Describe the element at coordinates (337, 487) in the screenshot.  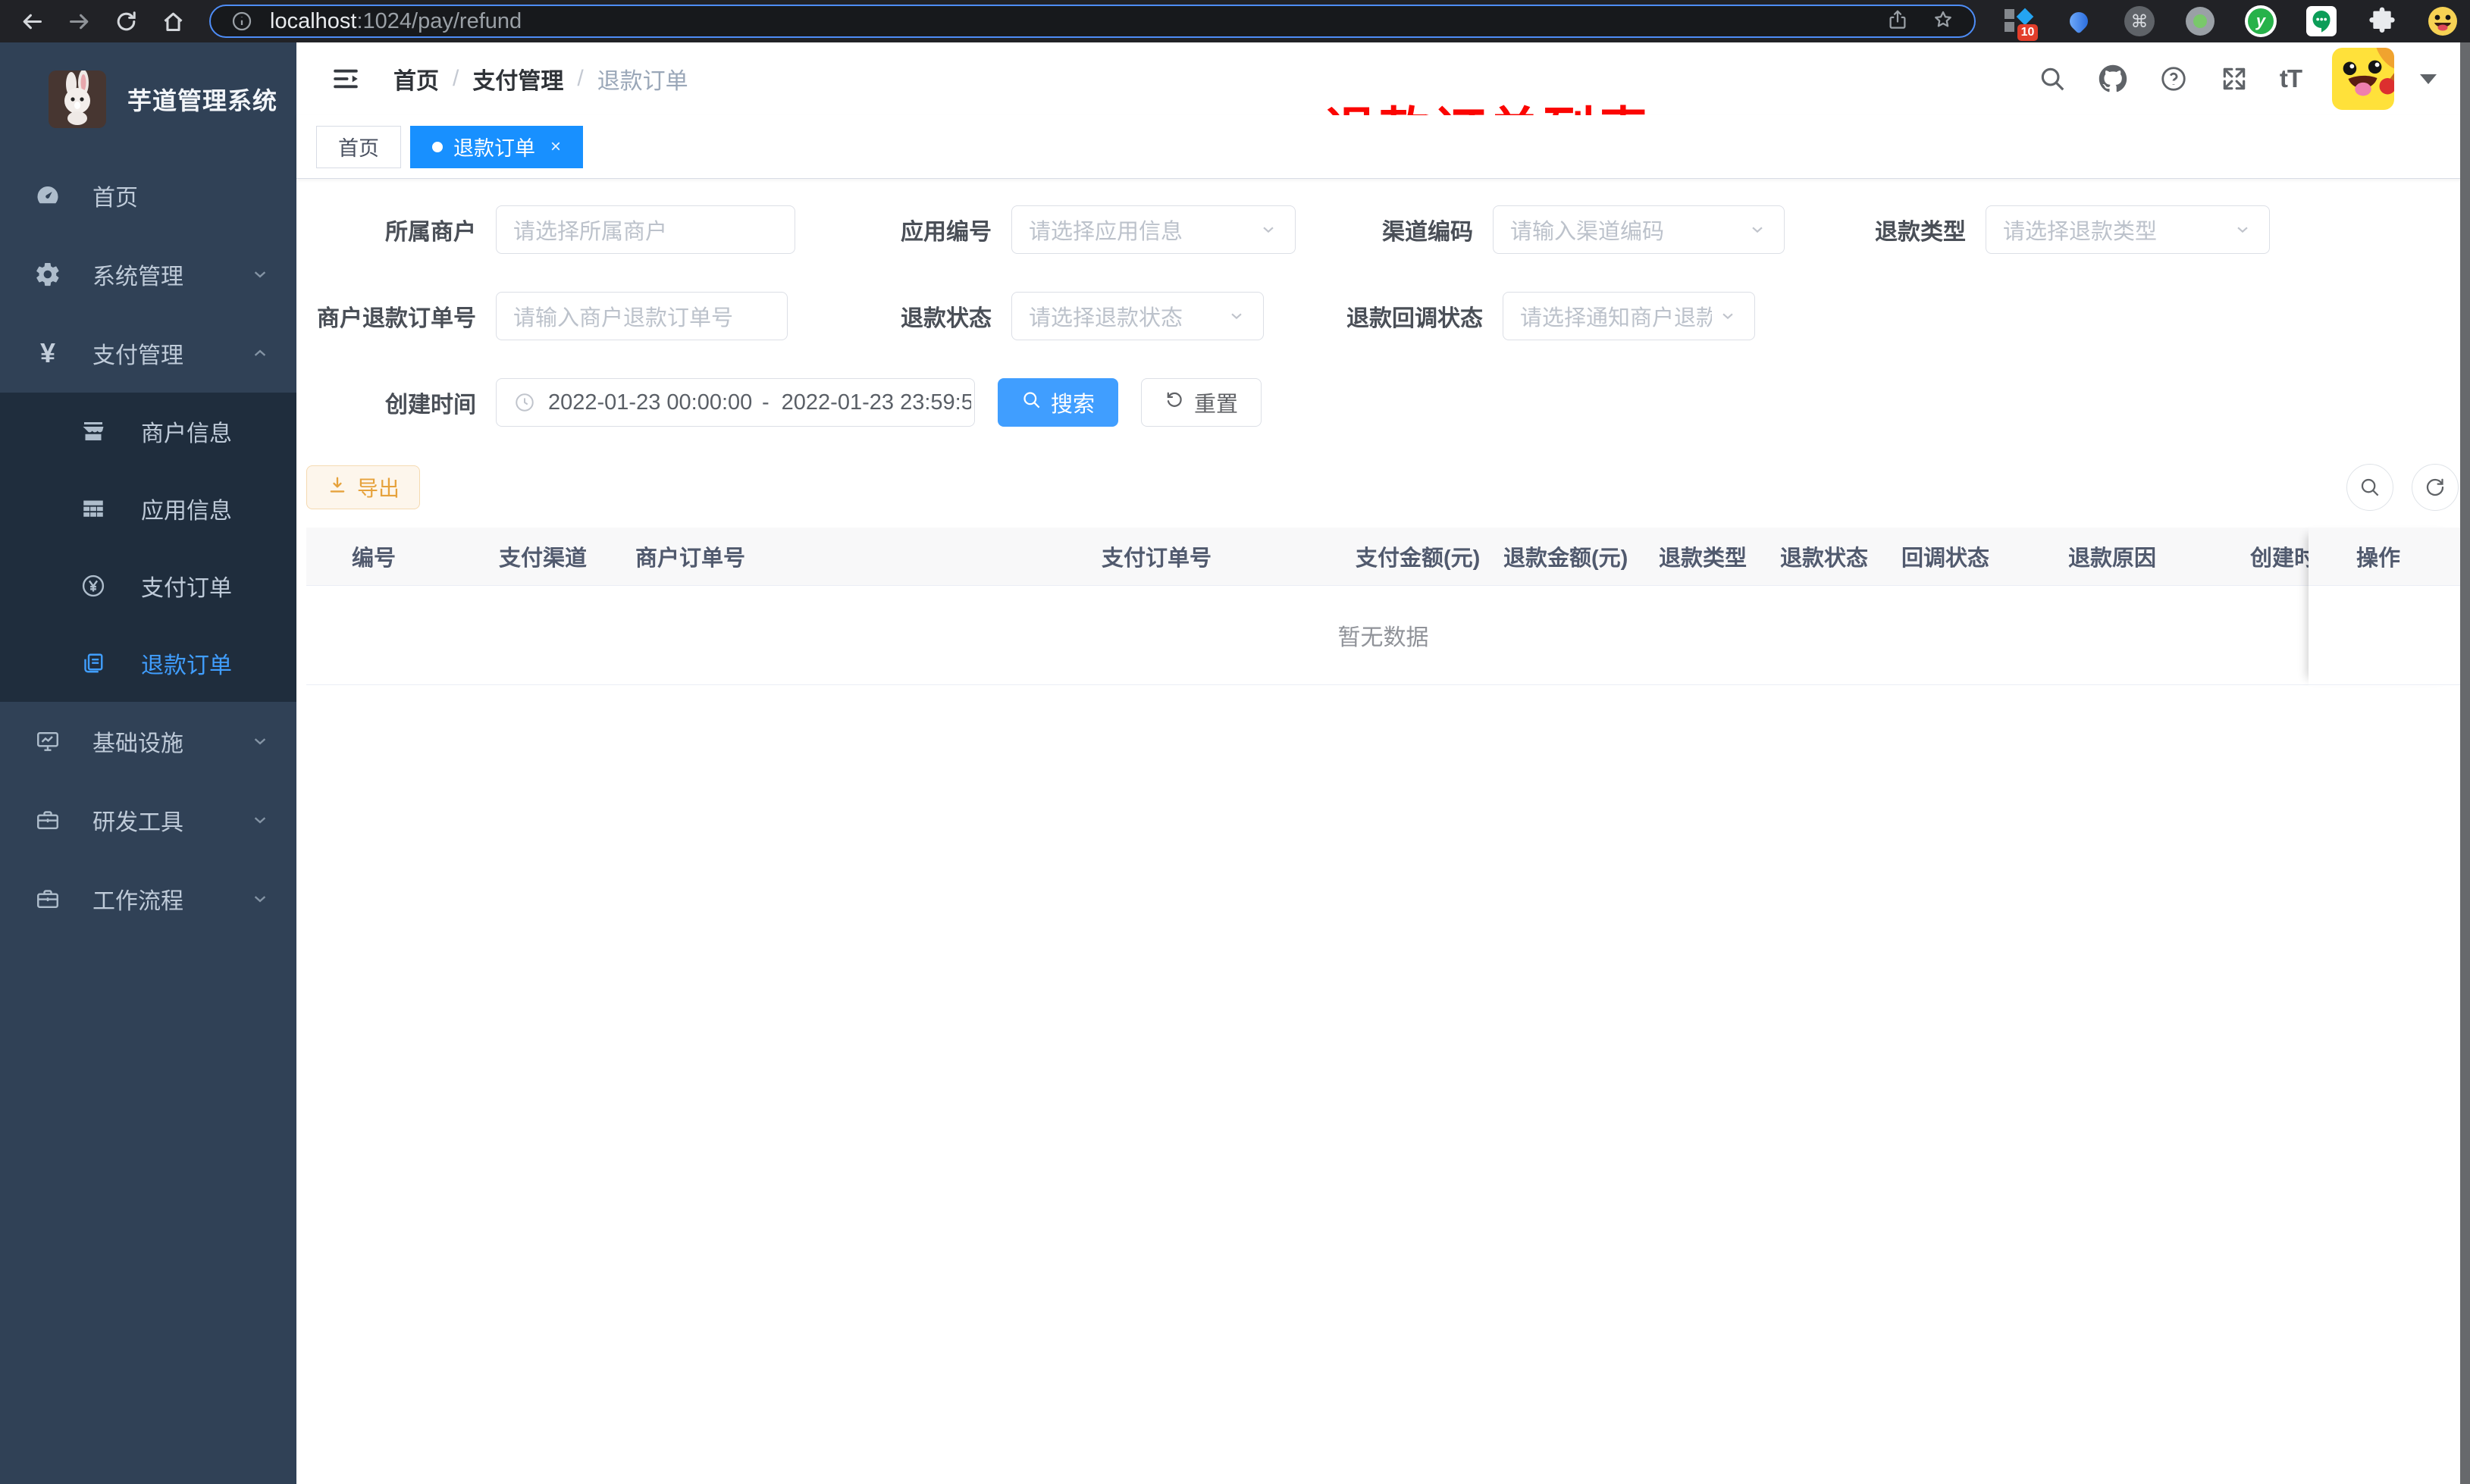
I see `download-icon` at that location.